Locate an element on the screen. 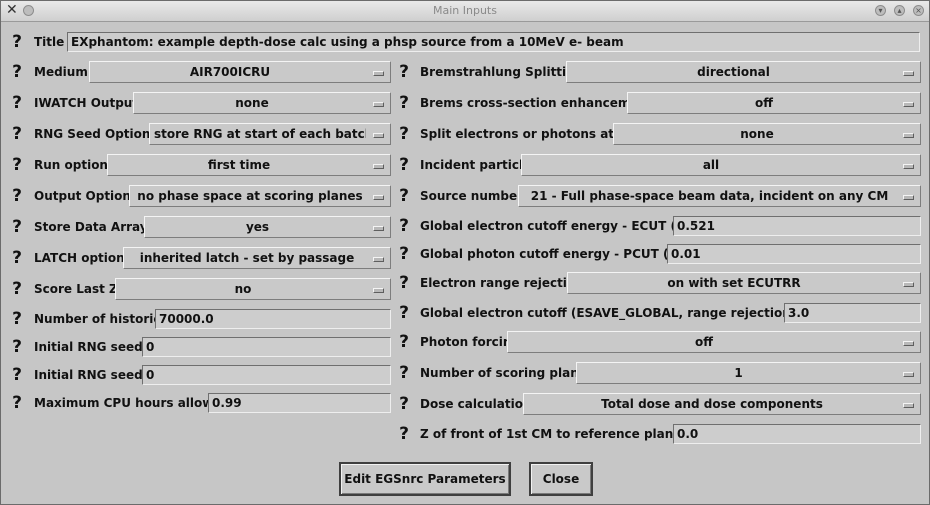 The image size is (930, 505). rng-seed-1-label: Initial RNG seed 1 is located at coordinates (95, 347).